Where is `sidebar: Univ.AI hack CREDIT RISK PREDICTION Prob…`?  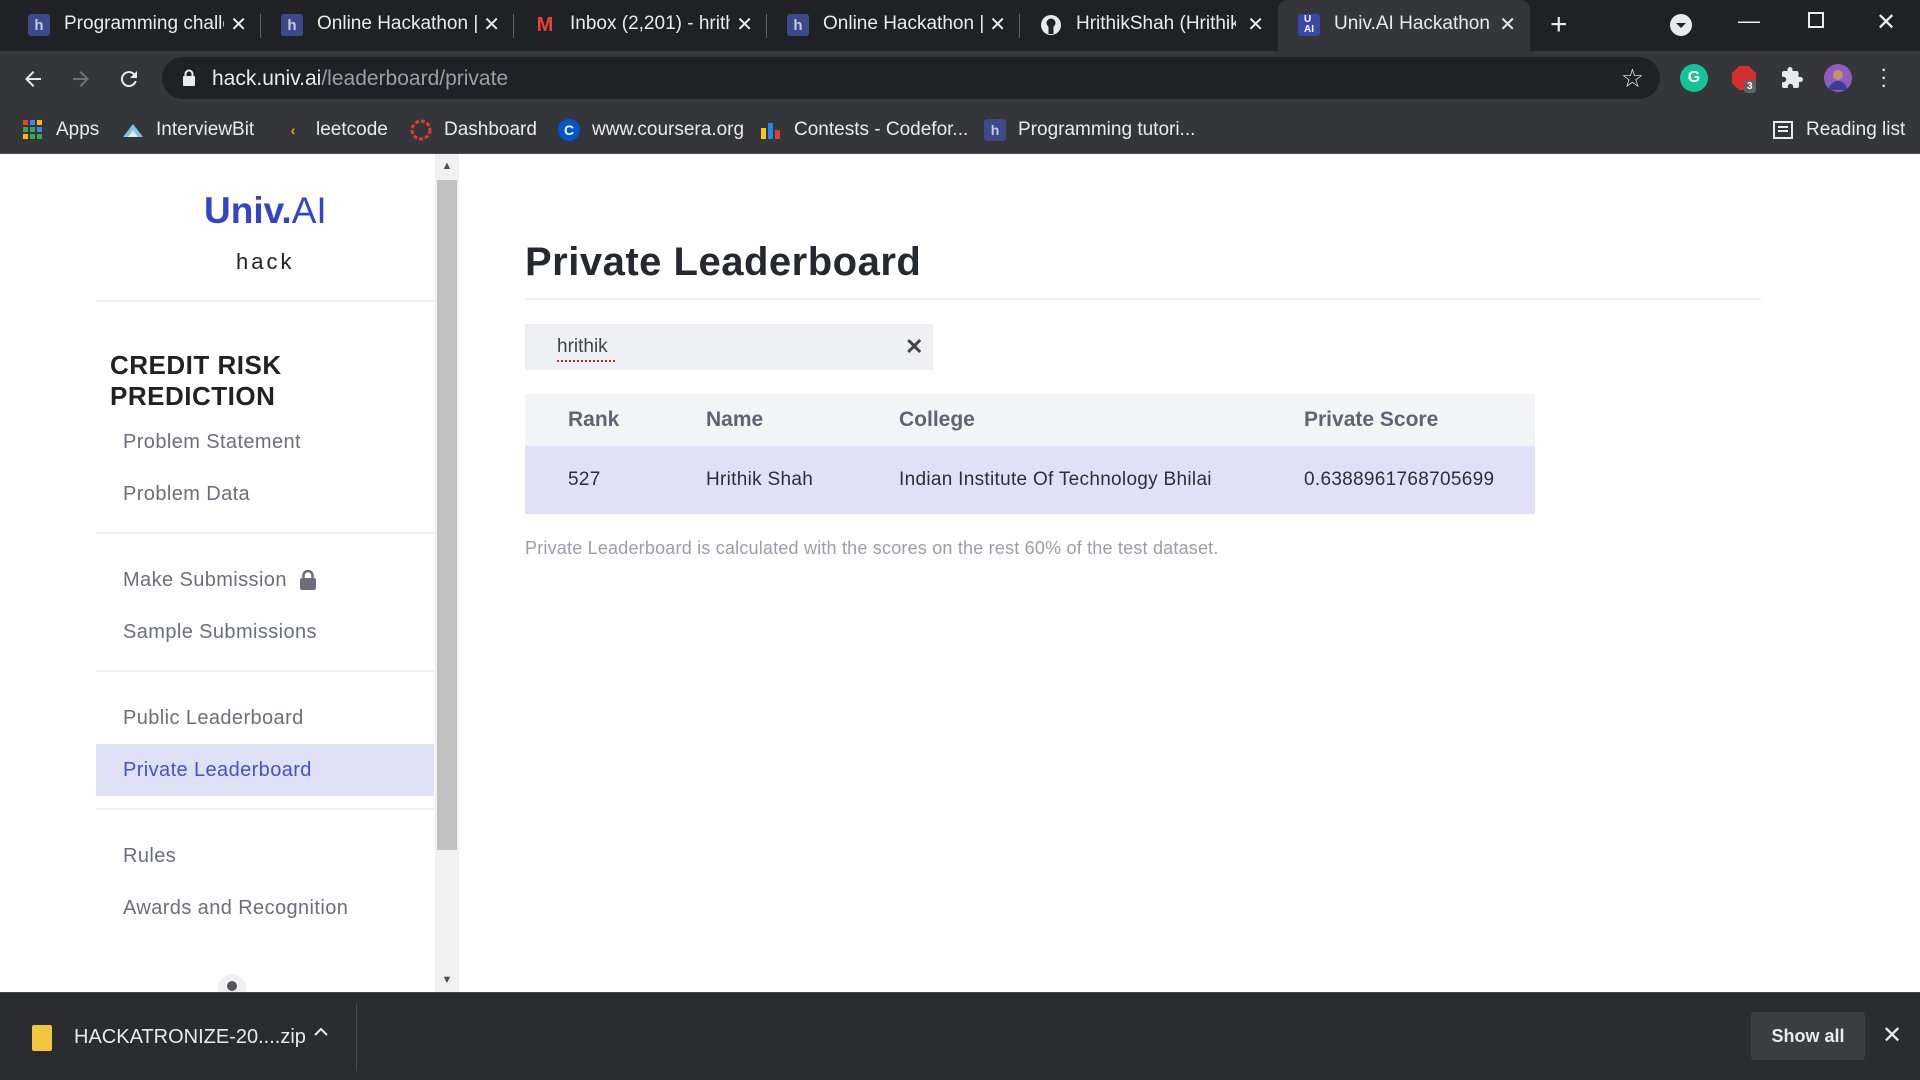
sidebar: Univ.AI hack CREDIT RISK PREDICTION Prob… is located at coordinates (265, 573).